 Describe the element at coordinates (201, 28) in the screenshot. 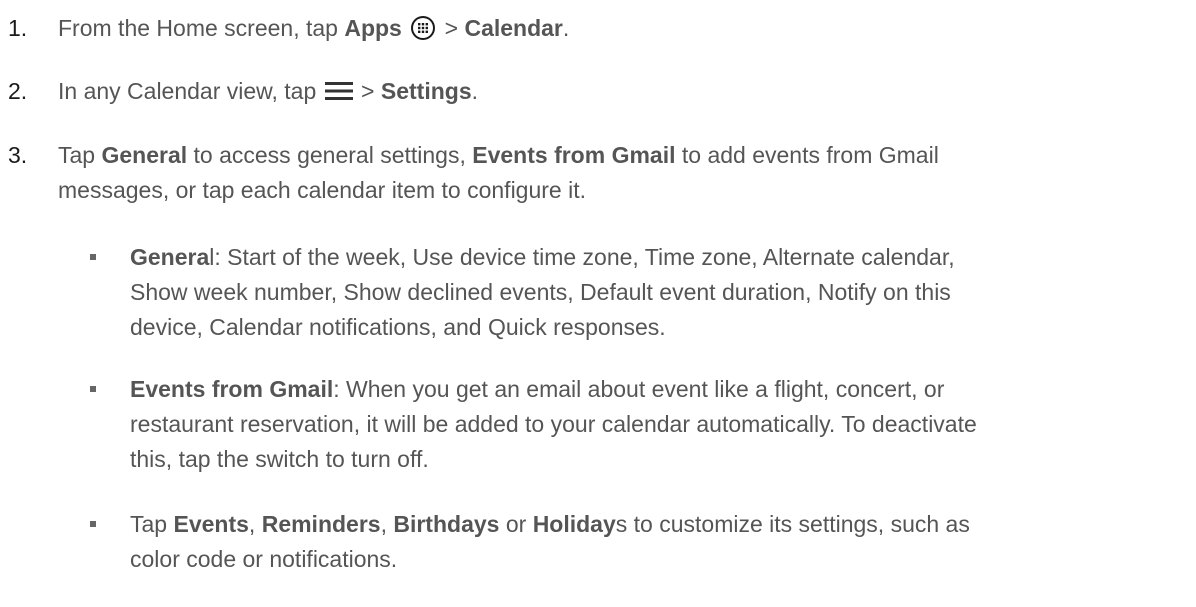

I see `step-text: From the Home screen, tap` at that location.